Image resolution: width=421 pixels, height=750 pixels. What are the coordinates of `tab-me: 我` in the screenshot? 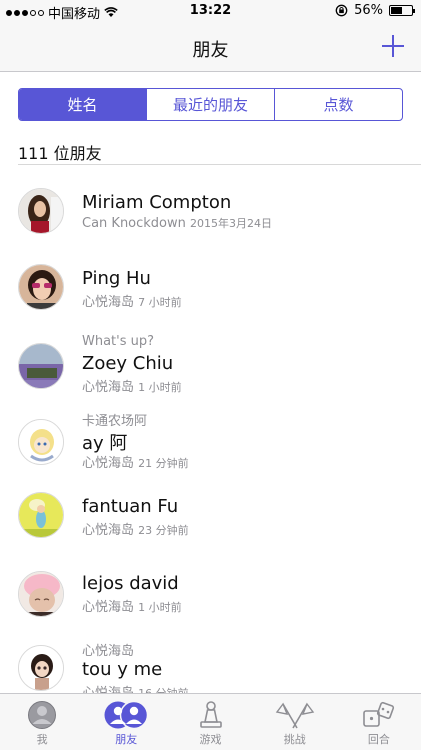 It's located at (42, 722).